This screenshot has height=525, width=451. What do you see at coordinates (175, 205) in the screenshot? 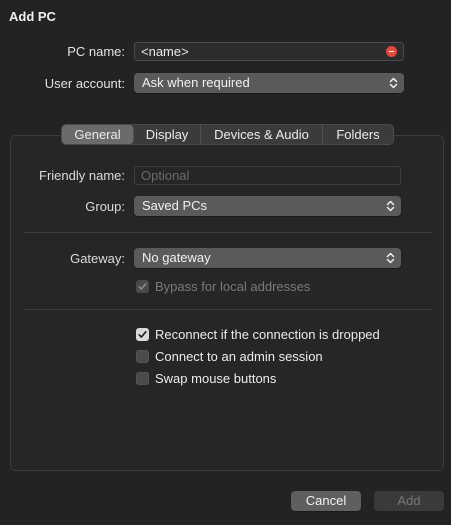
I see `group-value: Saved PCs` at bounding box center [175, 205].